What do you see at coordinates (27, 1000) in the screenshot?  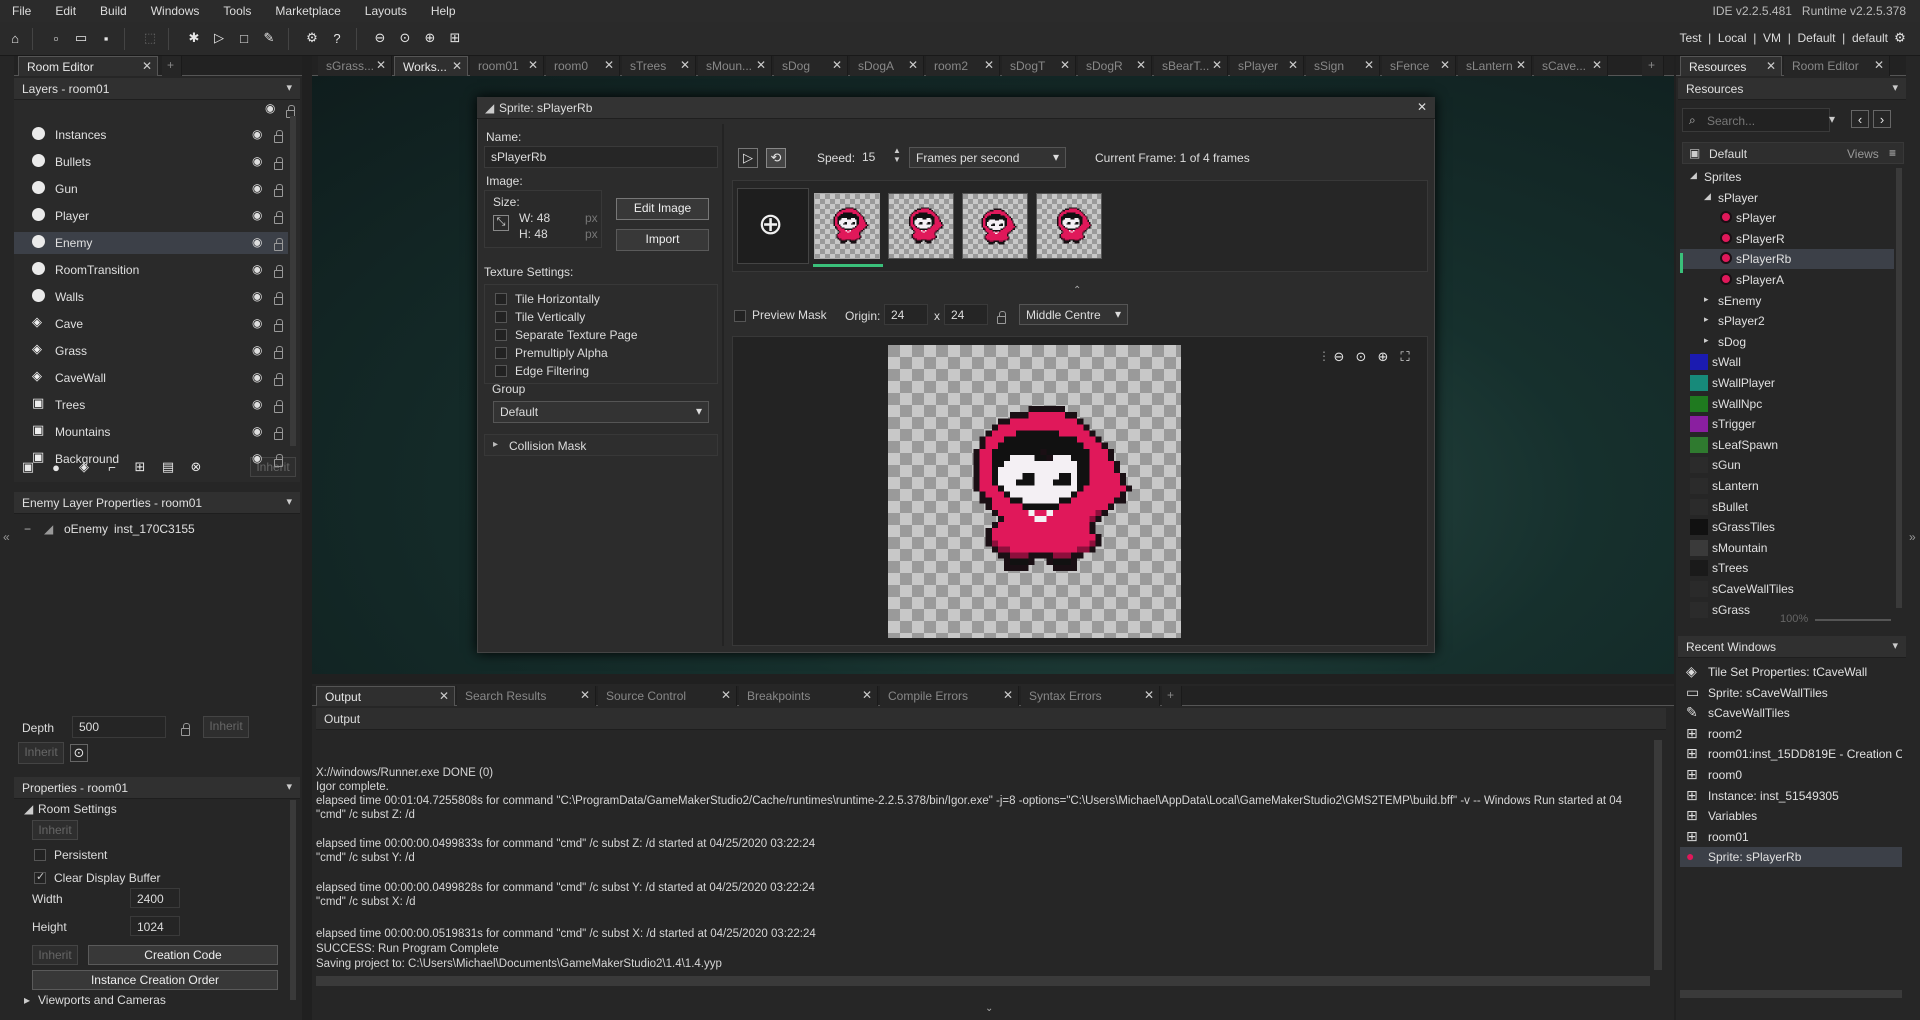 I see `expand-icon: ▸` at bounding box center [27, 1000].